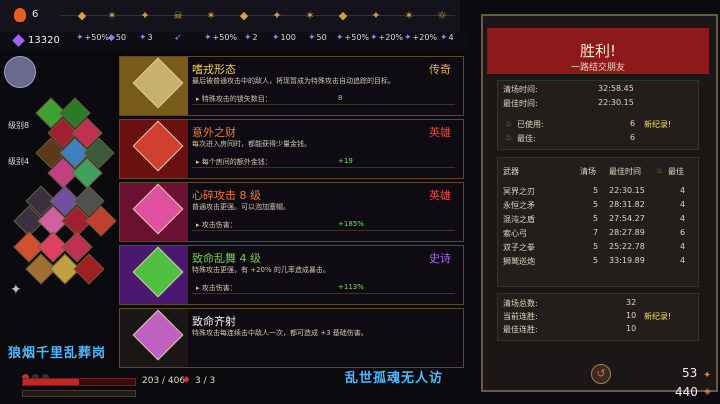 This screenshot has width=720, height=404. Describe the element at coordinates (79, 393) in the screenshot. I see `shield-bar` at that location.